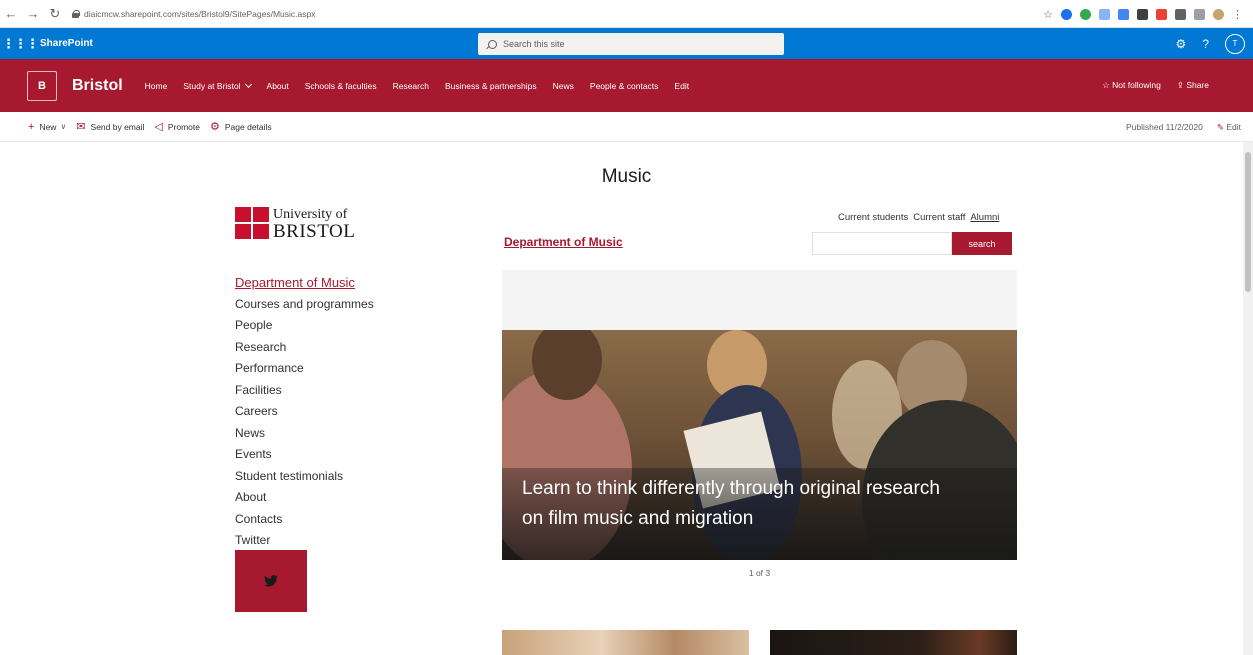 Image resolution: width=1253 pixels, height=655 pixels. I want to click on search-button: search, so click(982, 243).